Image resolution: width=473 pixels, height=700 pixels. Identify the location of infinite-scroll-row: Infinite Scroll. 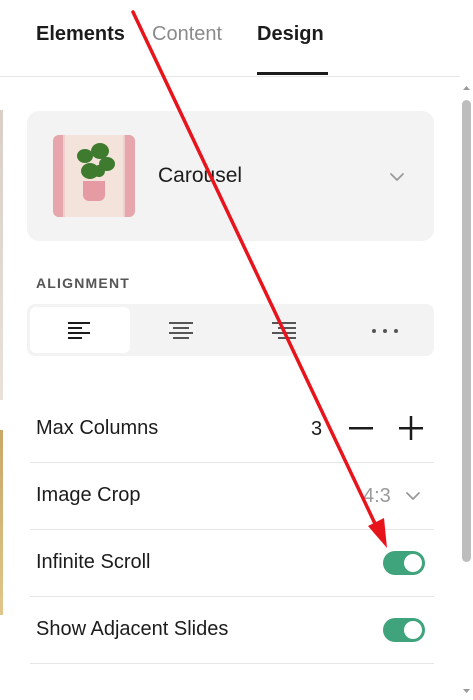
(232, 563).